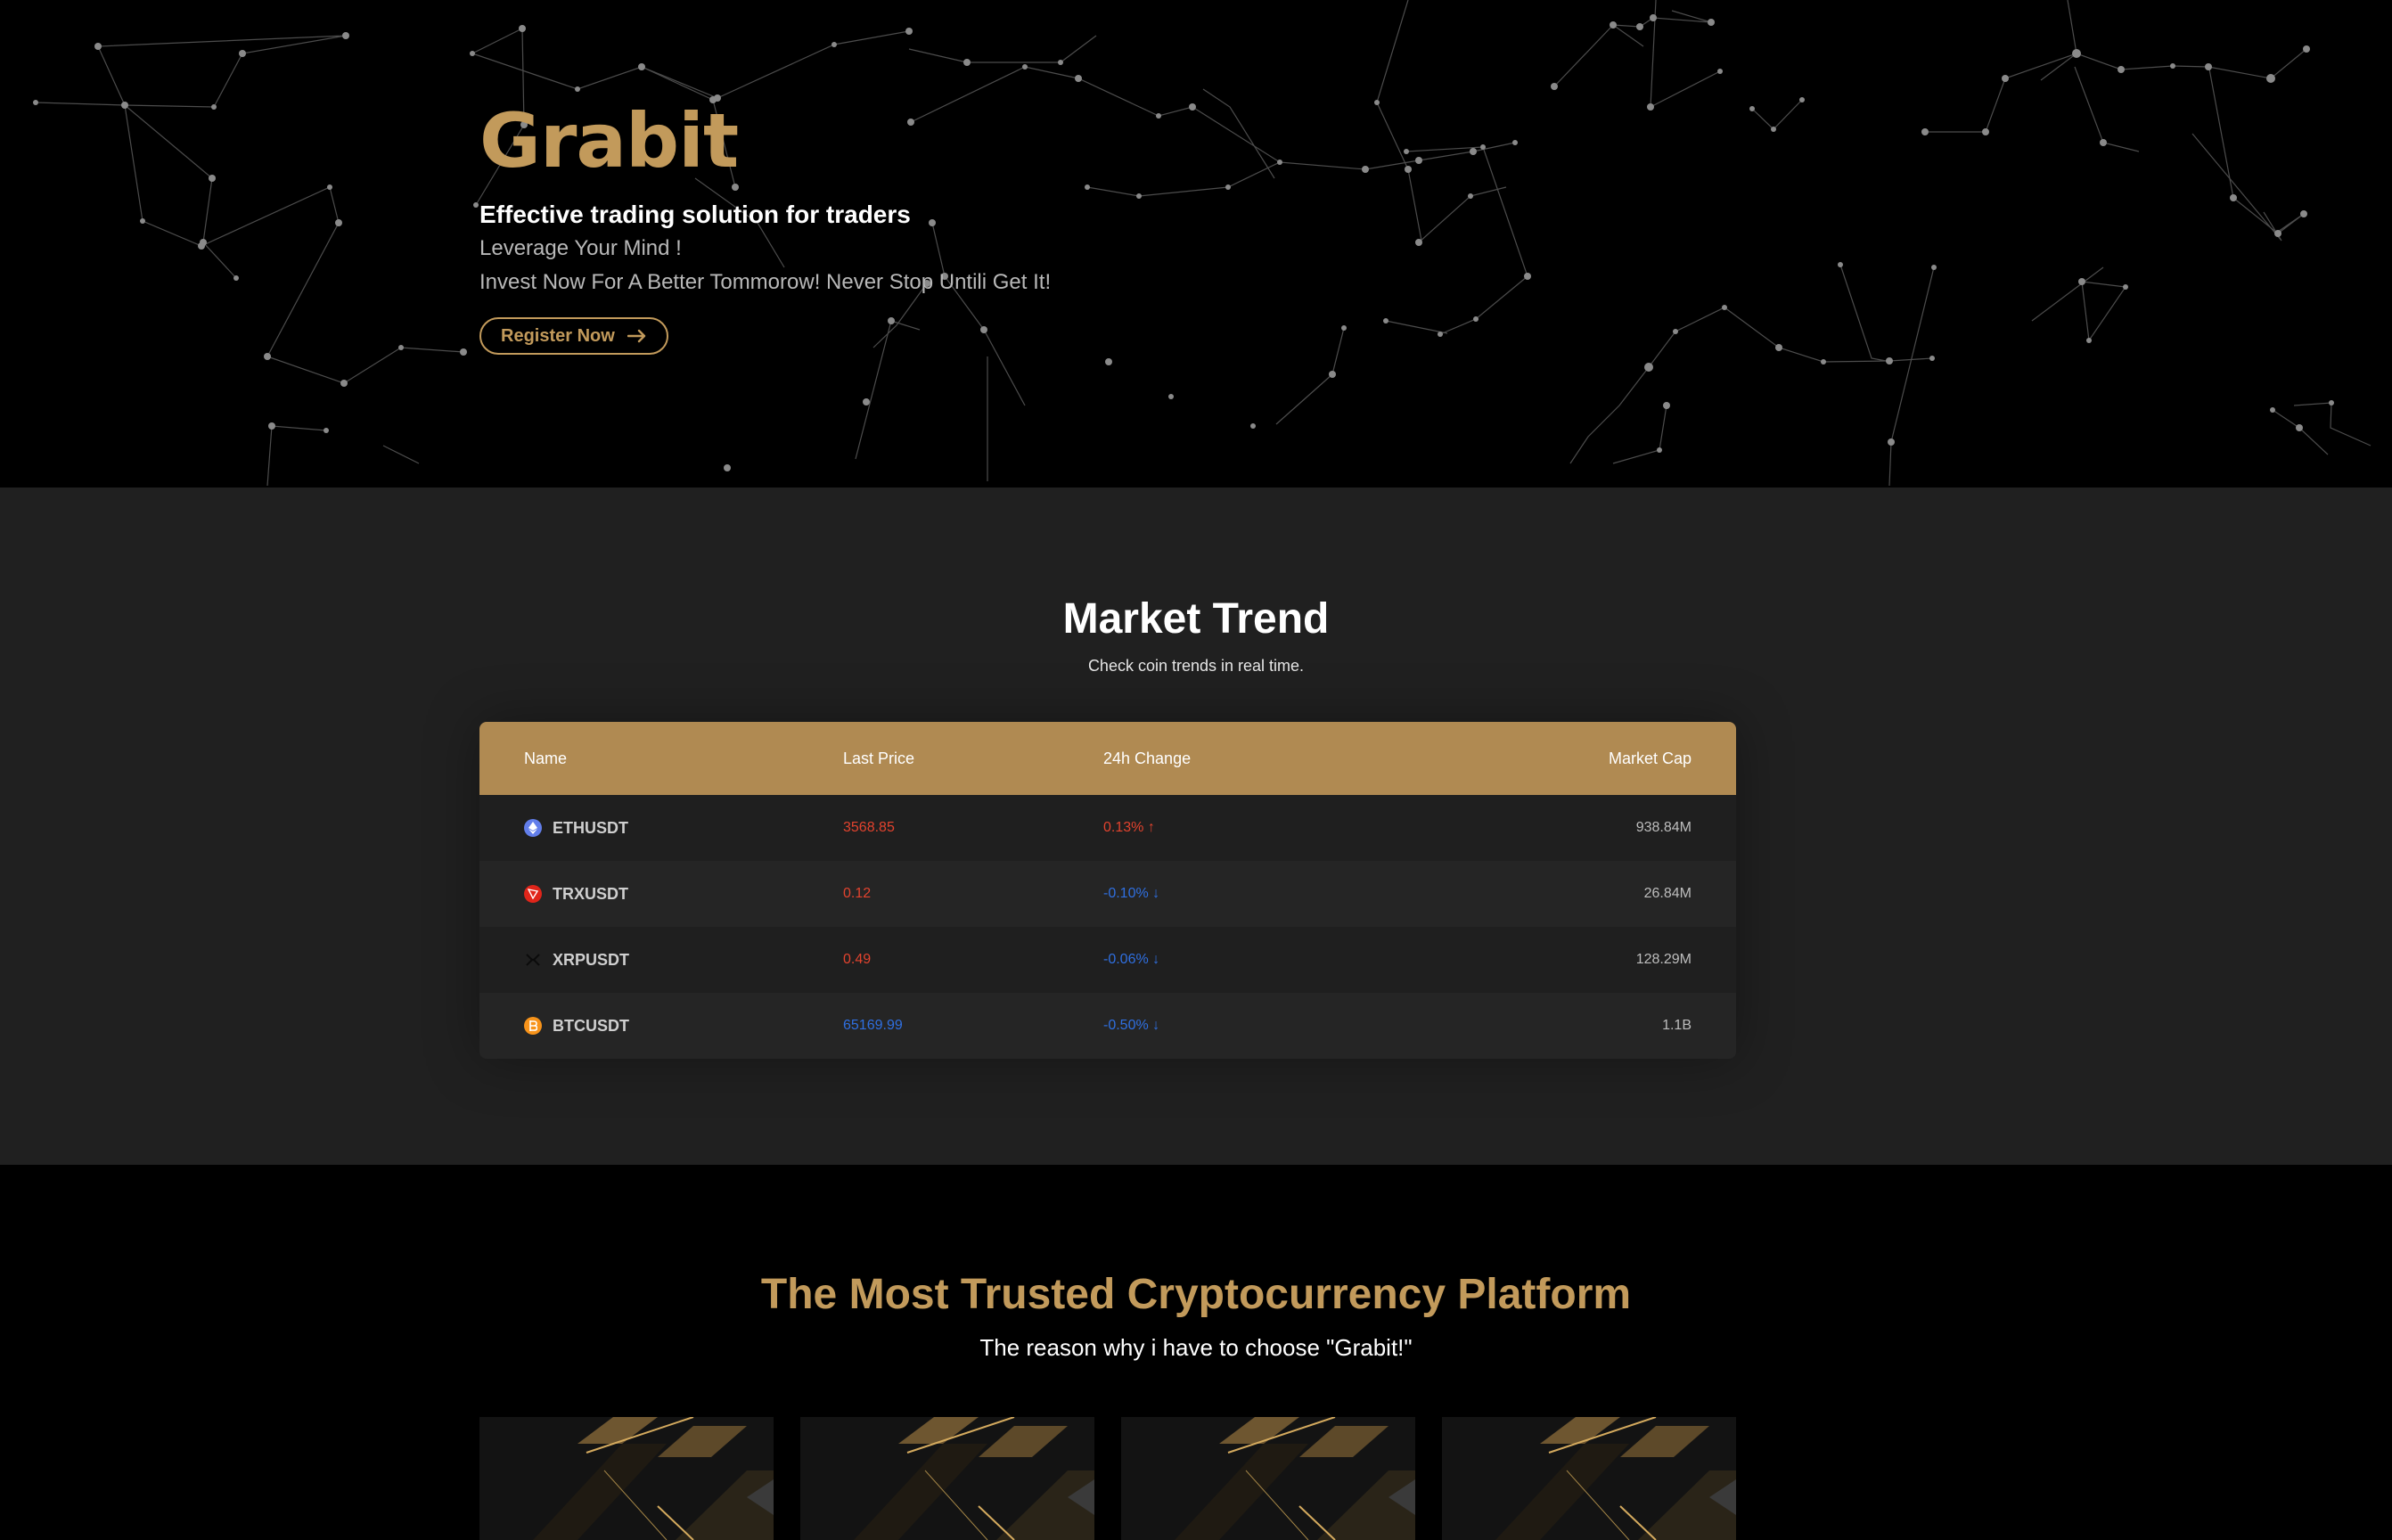 The width and height of the screenshot is (2392, 1540). I want to click on coin-cell: ETHUSDT, so click(661, 828).